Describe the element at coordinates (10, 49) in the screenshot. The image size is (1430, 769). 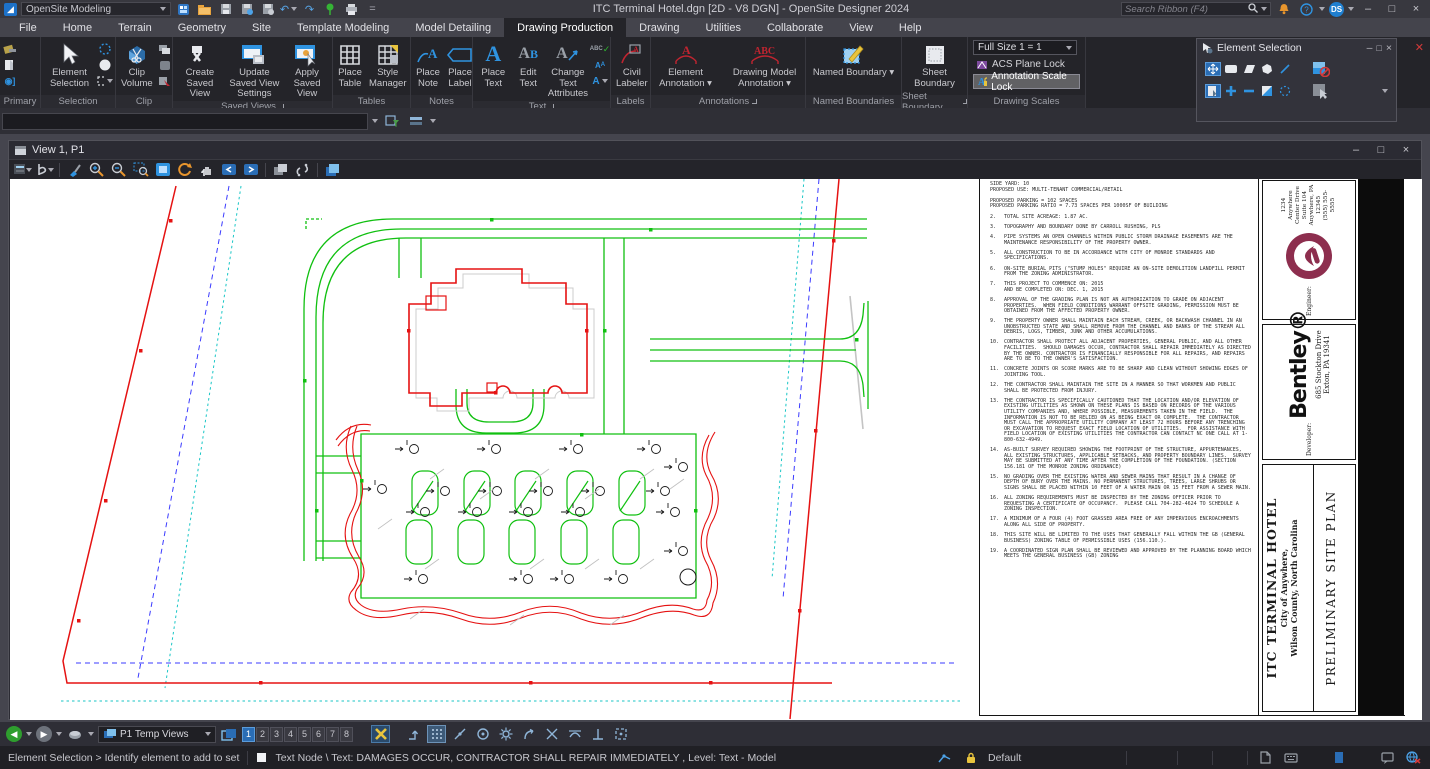
I see `explorer-icon` at that location.